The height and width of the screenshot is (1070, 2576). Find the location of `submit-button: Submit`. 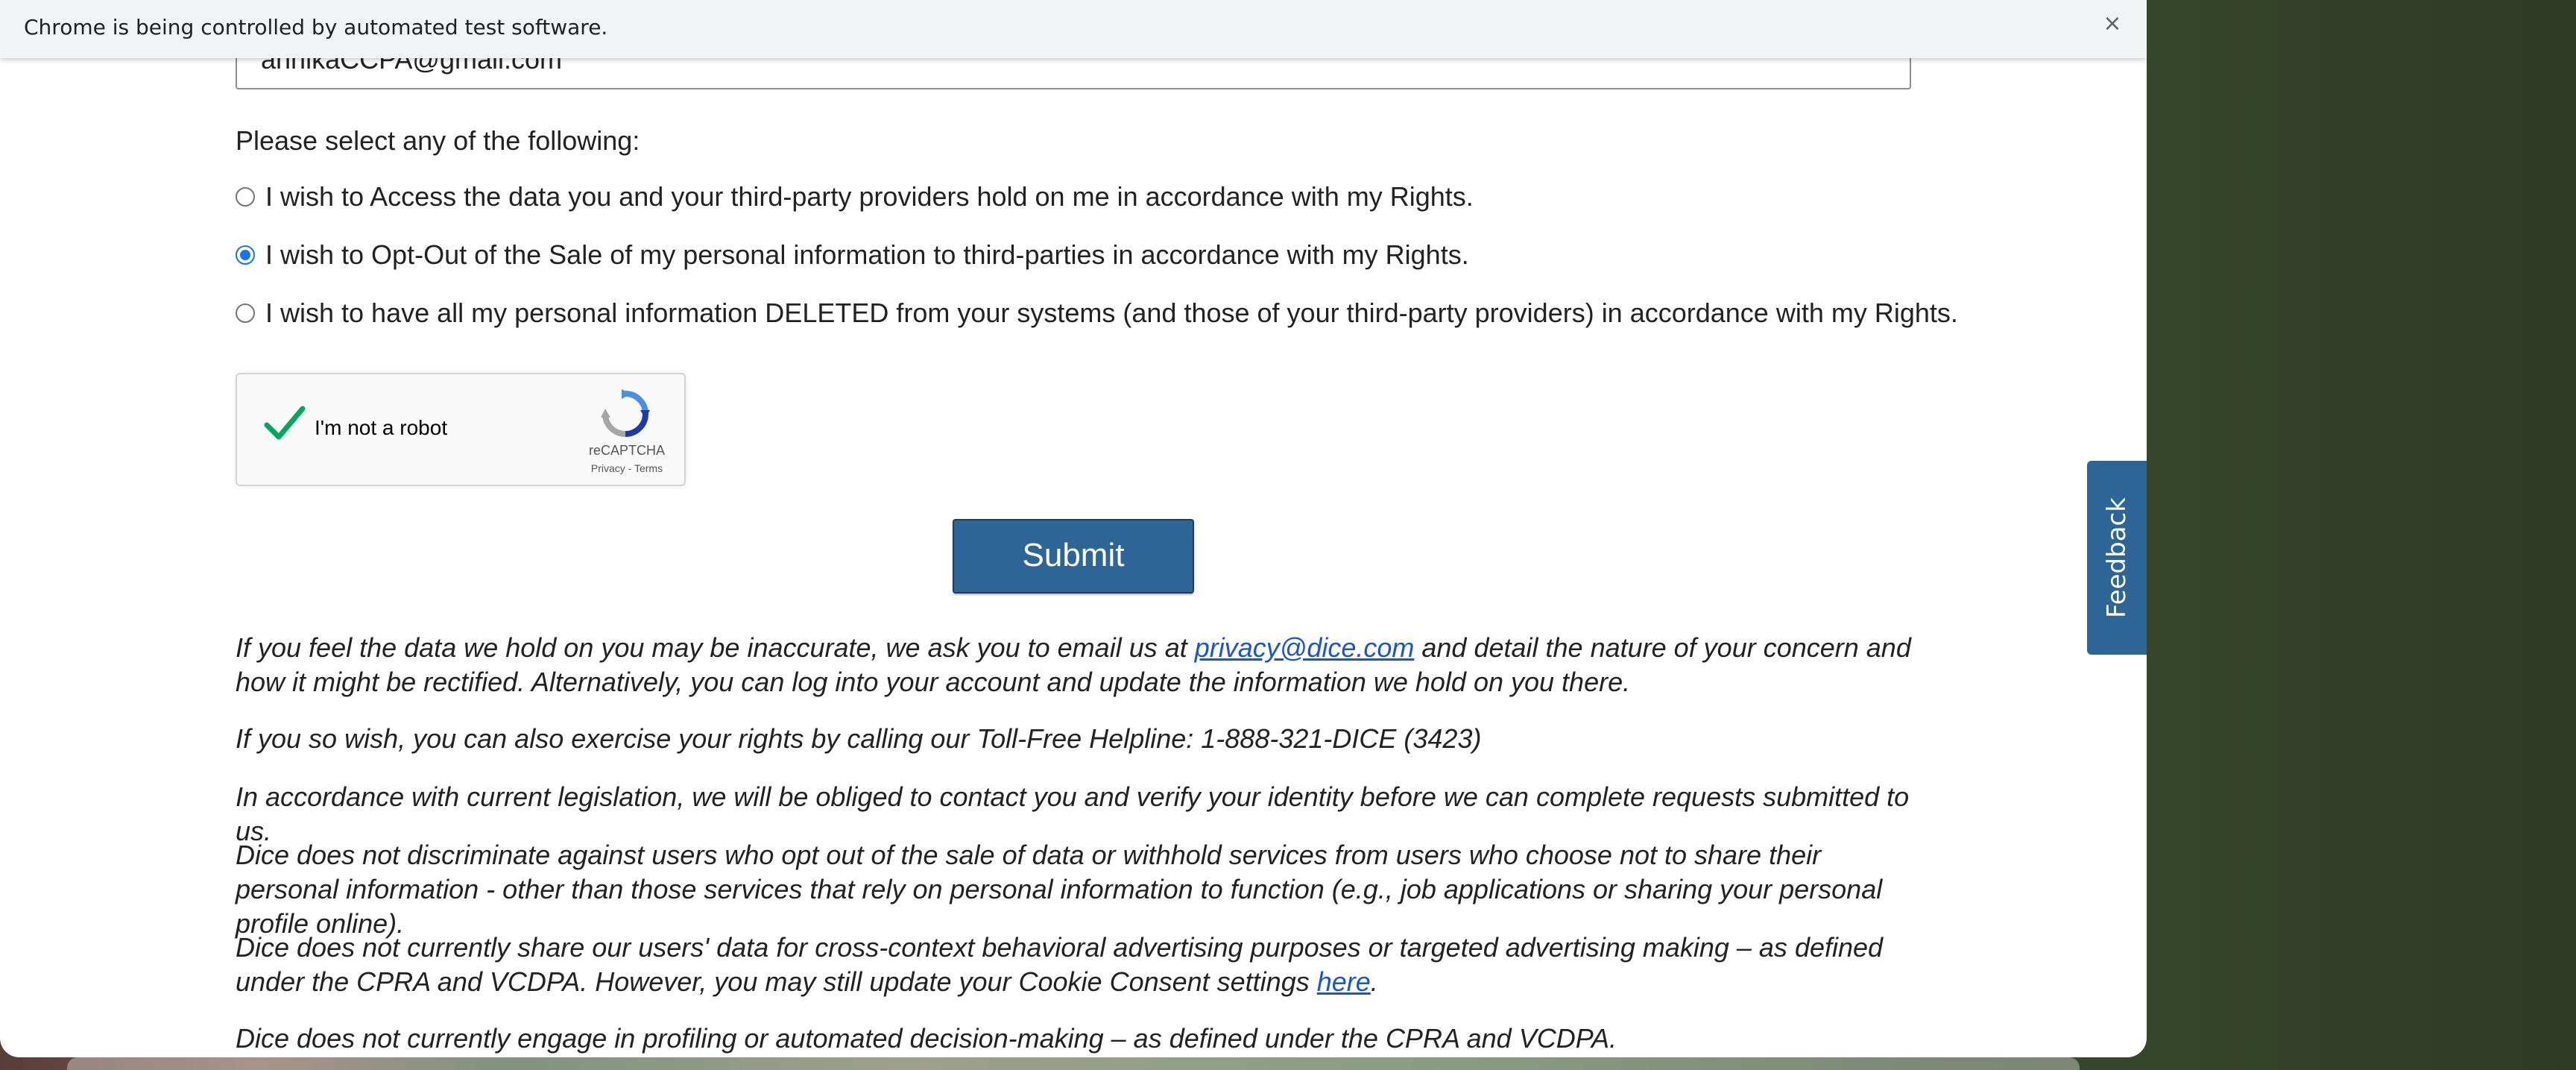

submit-button: Submit is located at coordinates (1073, 556).